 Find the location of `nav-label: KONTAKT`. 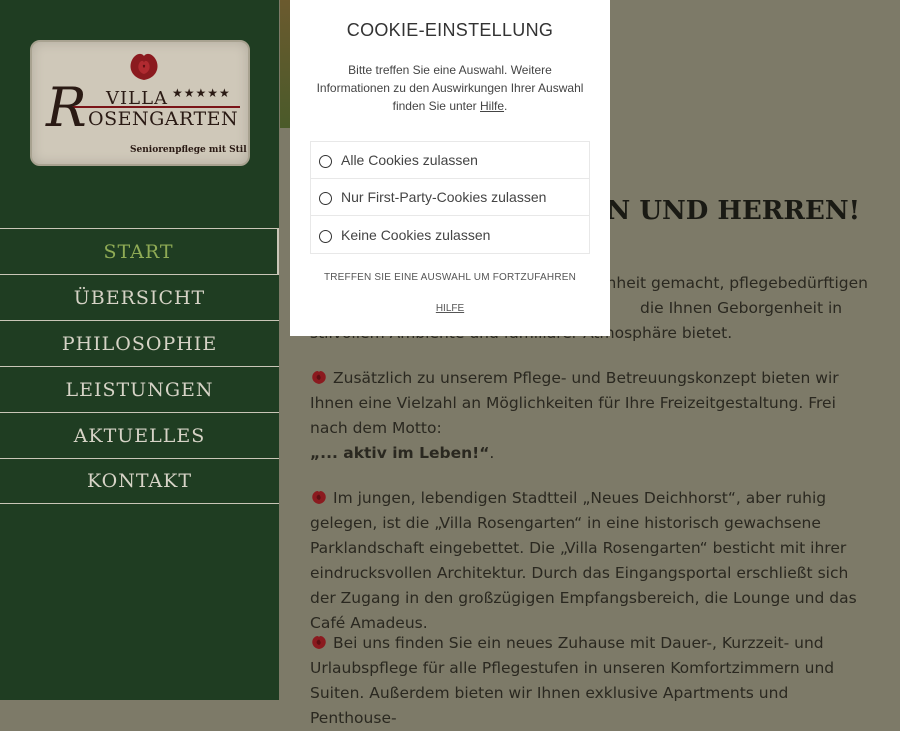

nav-label: KONTAKT is located at coordinates (139, 481).